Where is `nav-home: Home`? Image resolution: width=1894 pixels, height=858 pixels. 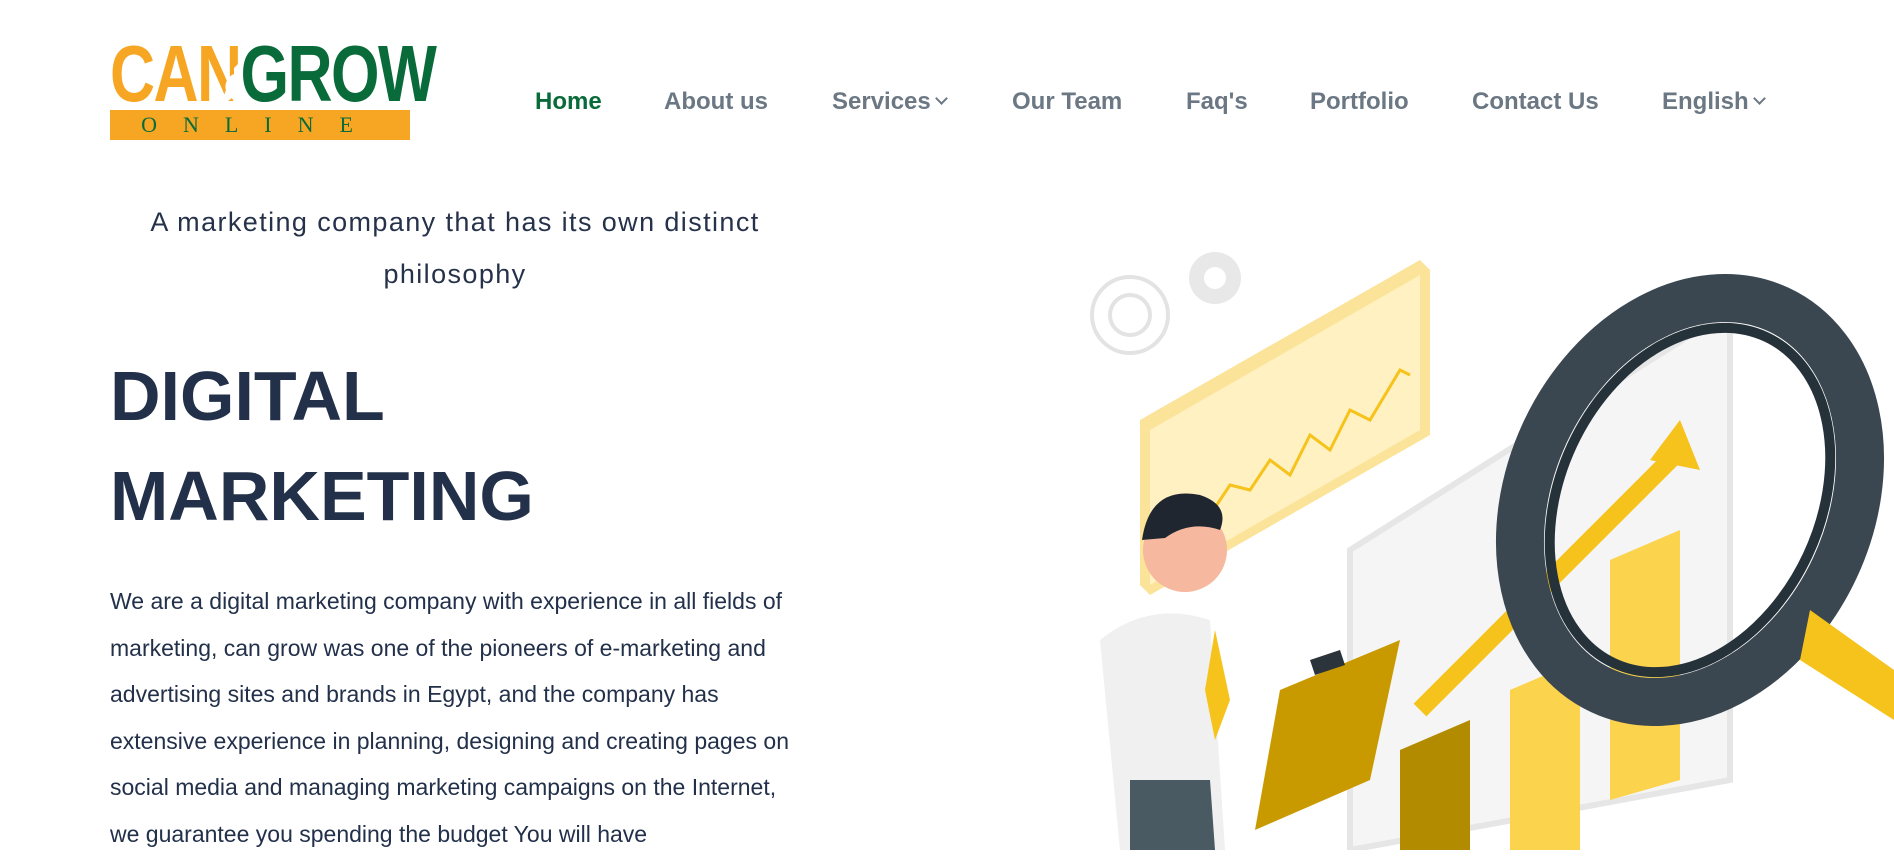
nav-home: Home is located at coordinates (568, 102).